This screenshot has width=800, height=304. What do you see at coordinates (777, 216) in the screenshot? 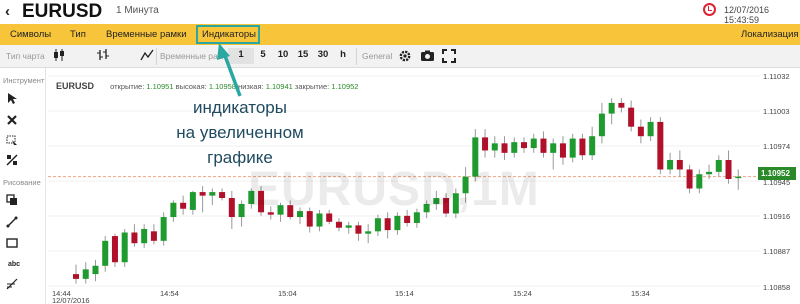
I see `y-tick: 1.10916` at bounding box center [777, 216].